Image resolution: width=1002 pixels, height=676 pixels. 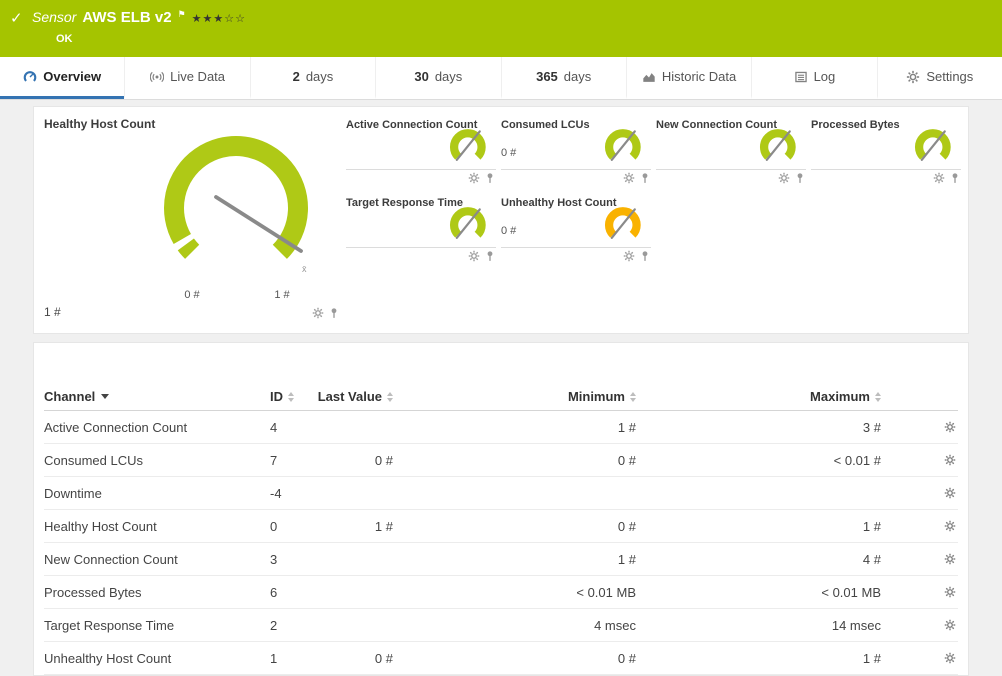 I want to click on table-header-row: Channel ID Last Value Minimum Maximum, so click(x=501, y=397).